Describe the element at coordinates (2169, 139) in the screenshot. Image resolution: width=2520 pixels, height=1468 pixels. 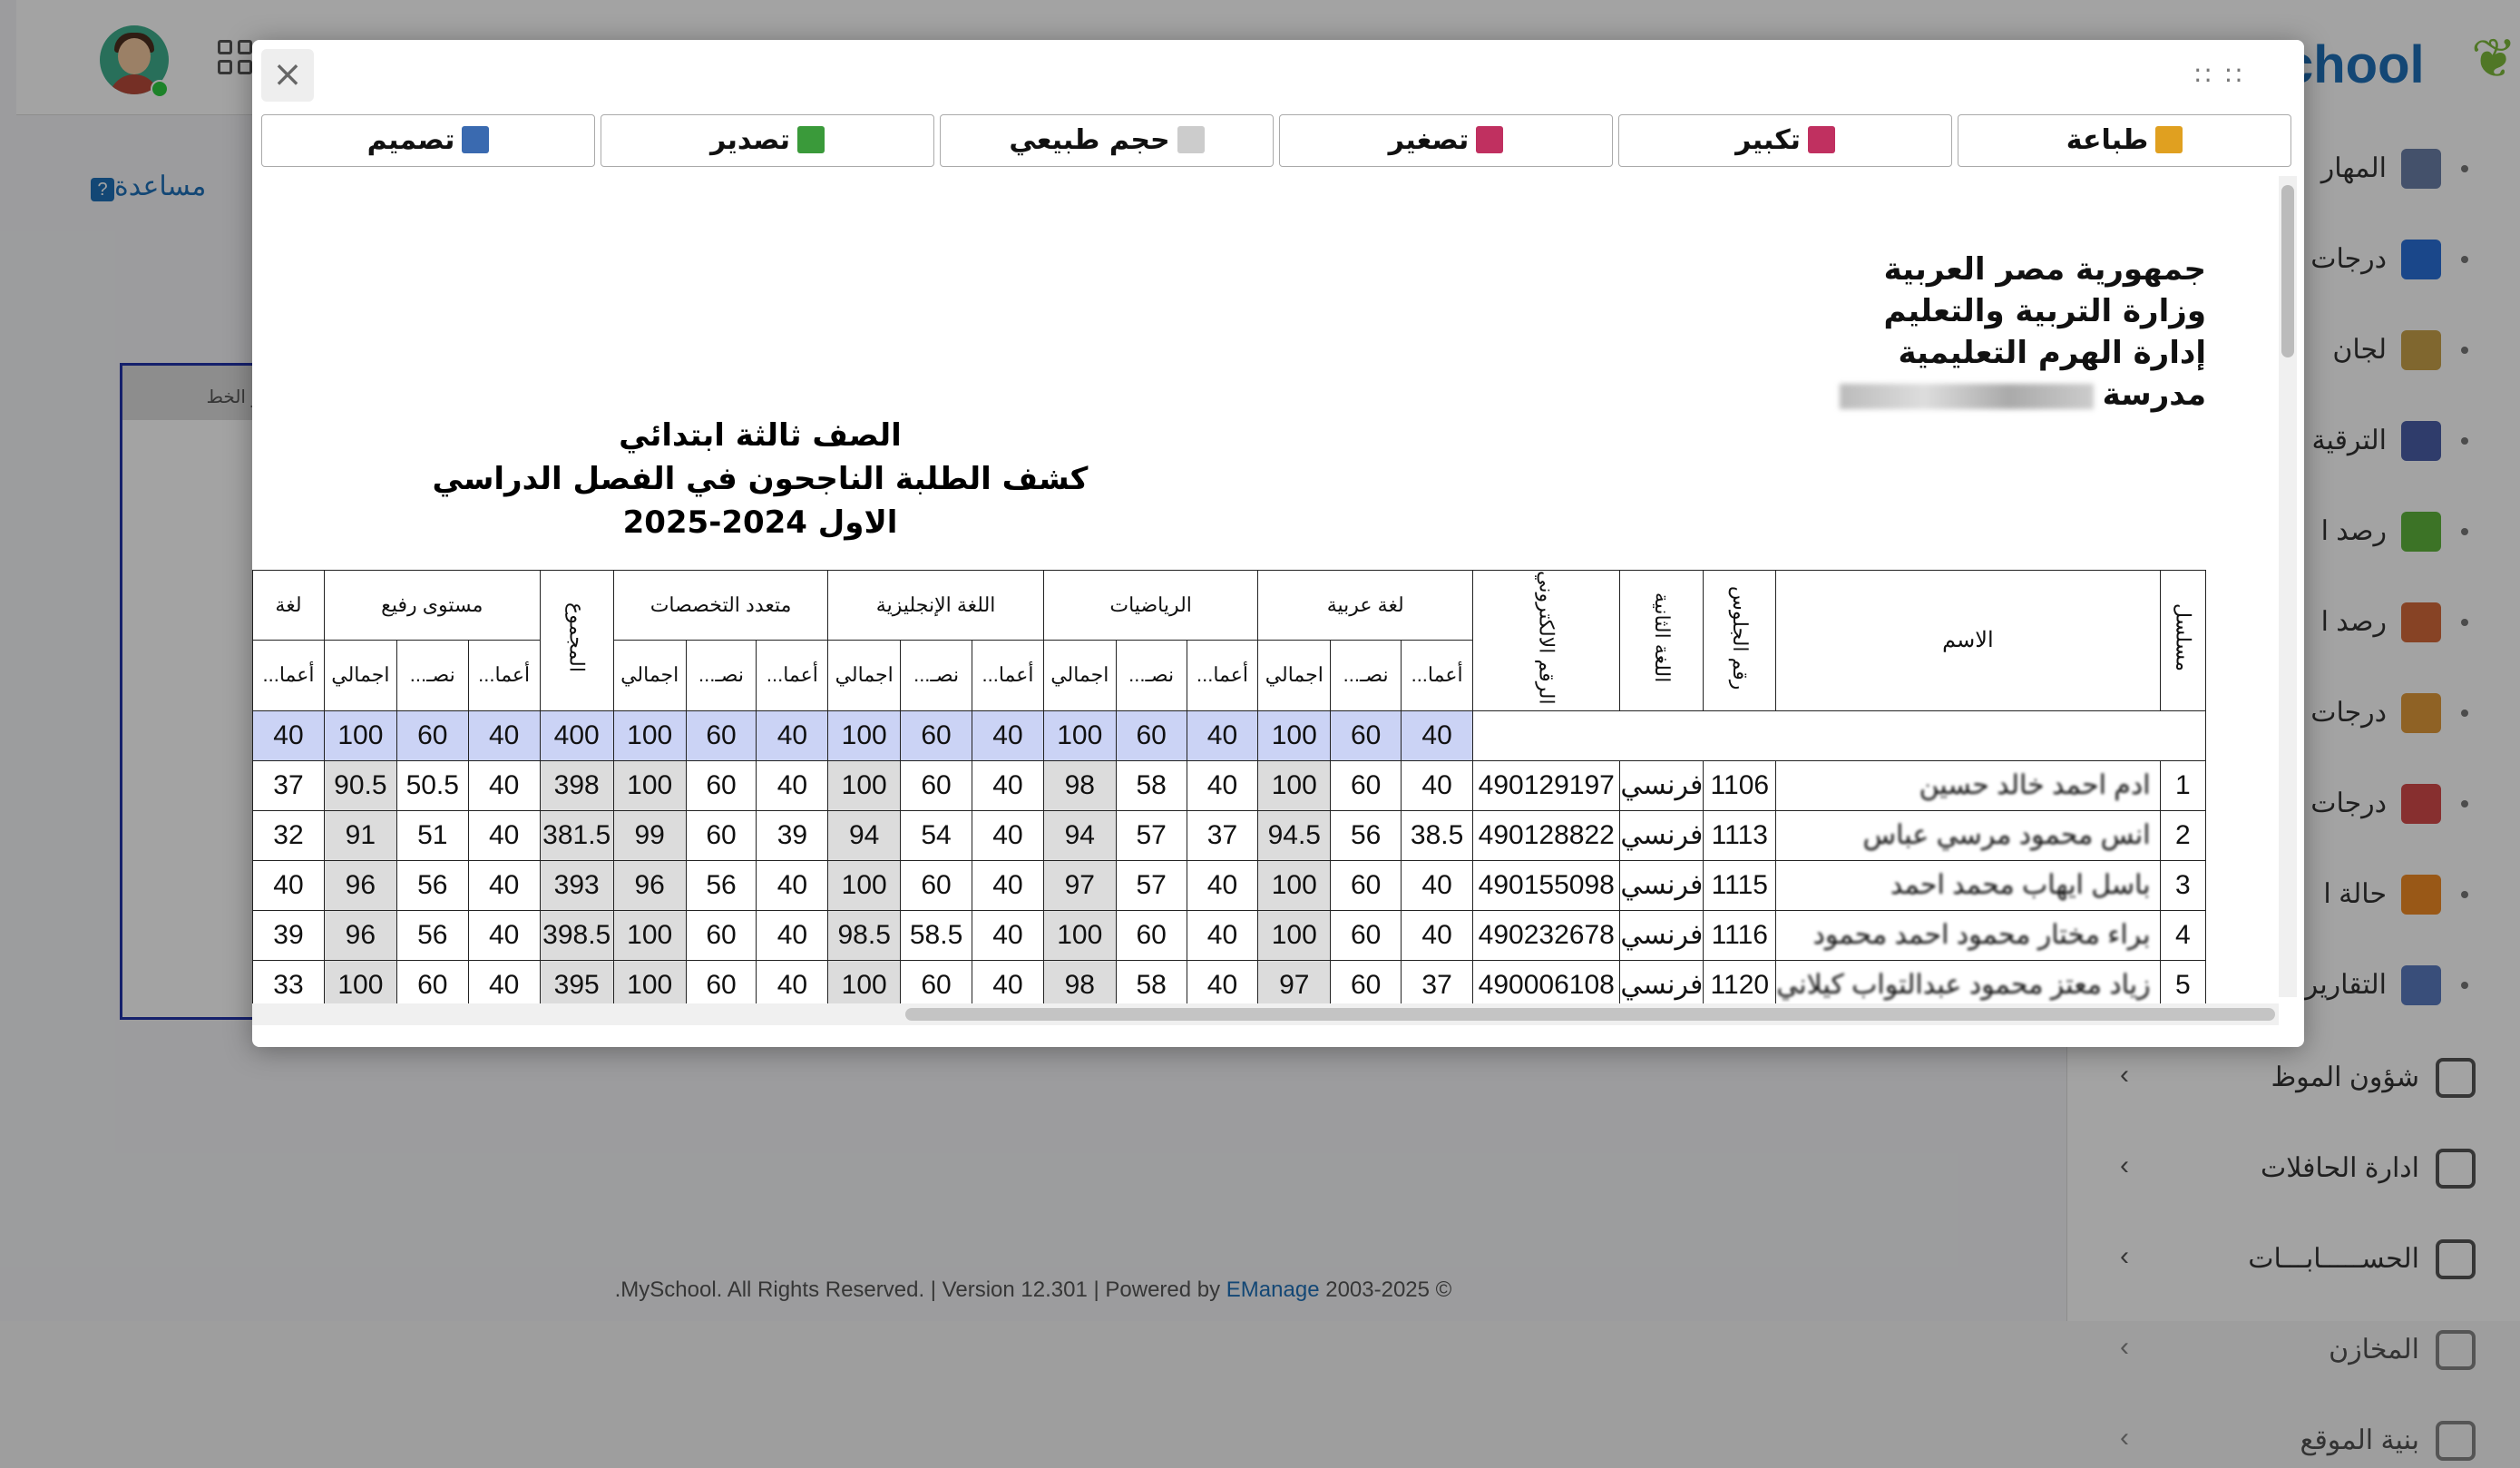
I see `printer-icon` at that location.